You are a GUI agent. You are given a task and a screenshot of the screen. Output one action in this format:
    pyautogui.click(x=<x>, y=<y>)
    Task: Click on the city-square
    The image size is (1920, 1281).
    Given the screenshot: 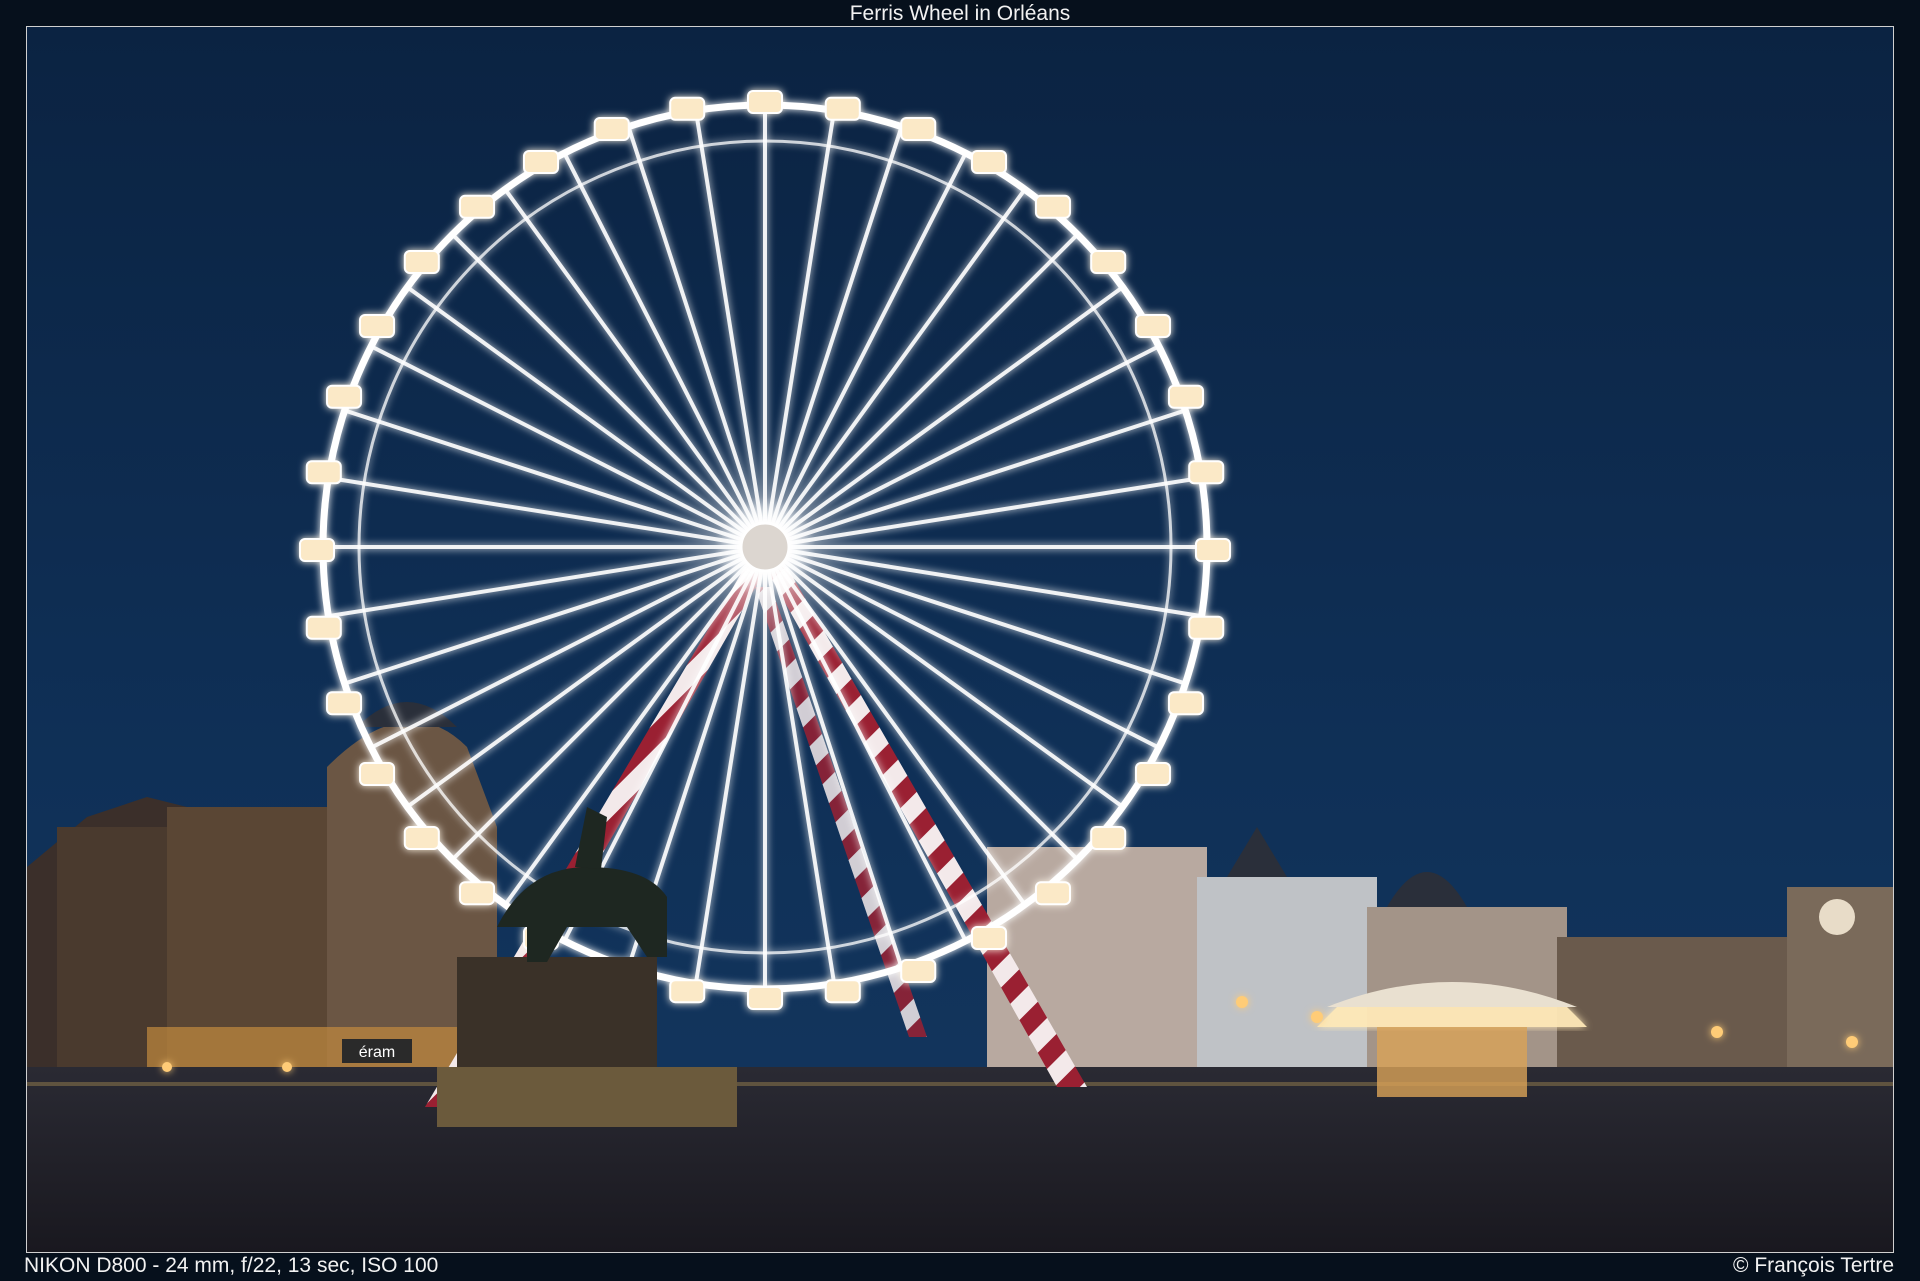 What is the action you would take?
    pyautogui.click(x=960, y=1159)
    